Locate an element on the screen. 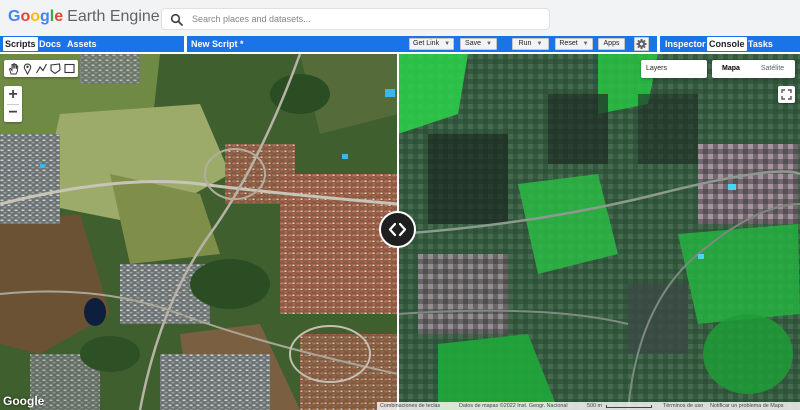 This screenshot has width=800, height=410. run-button: Run ▼ is located at coordinates (530, 44).